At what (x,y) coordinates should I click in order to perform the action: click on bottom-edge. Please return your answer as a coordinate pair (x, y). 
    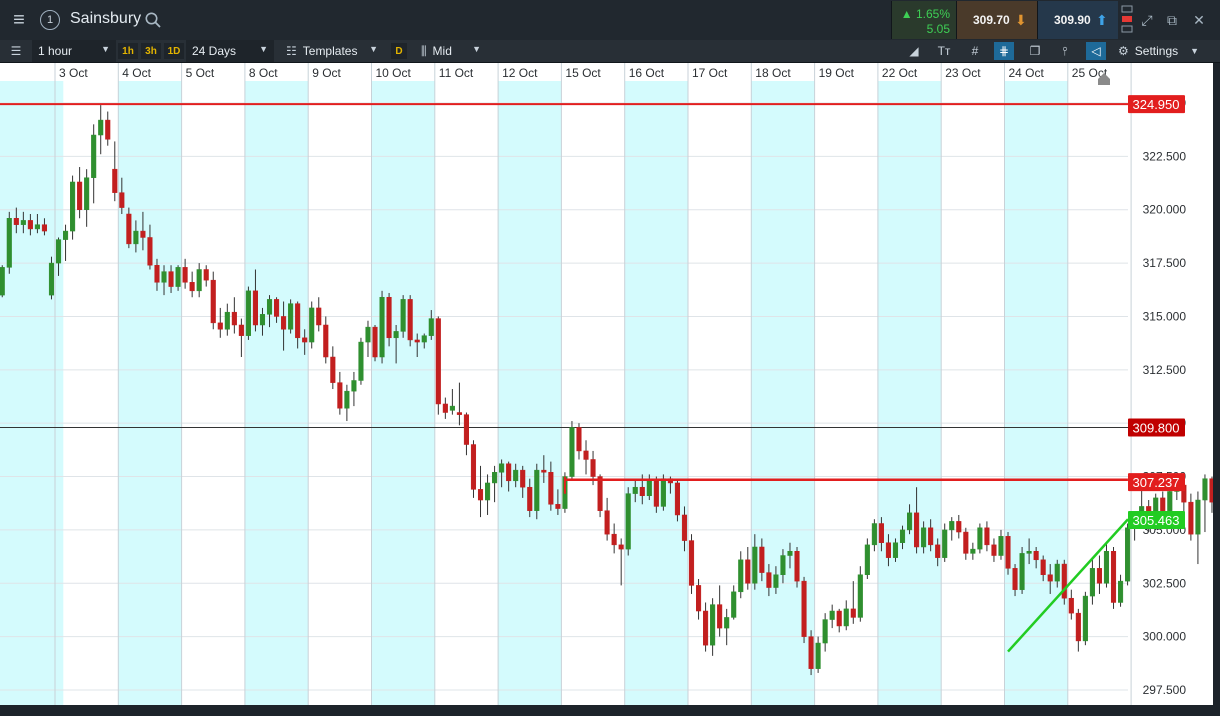
    Looking at the image, I should click on (610, 708).